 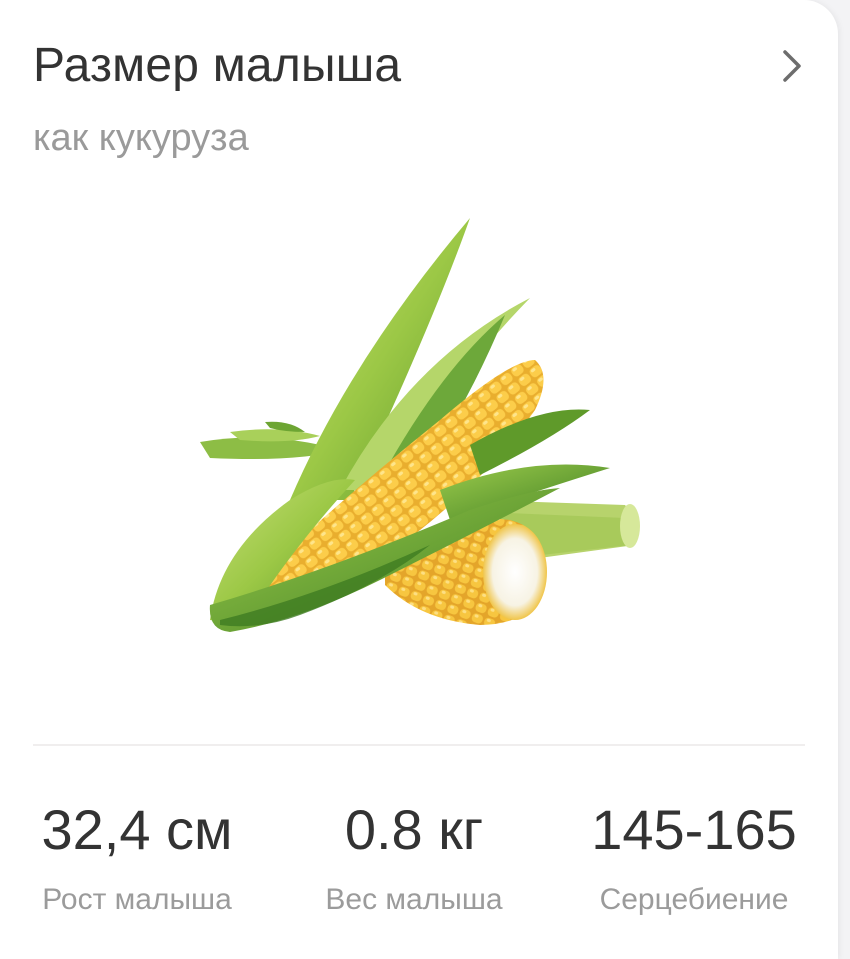 What do you see at coordinates (694, 899) in the screenshot?
I see `stat-heartbeat-label: Серцебиение` at bounding box center [694, 899].